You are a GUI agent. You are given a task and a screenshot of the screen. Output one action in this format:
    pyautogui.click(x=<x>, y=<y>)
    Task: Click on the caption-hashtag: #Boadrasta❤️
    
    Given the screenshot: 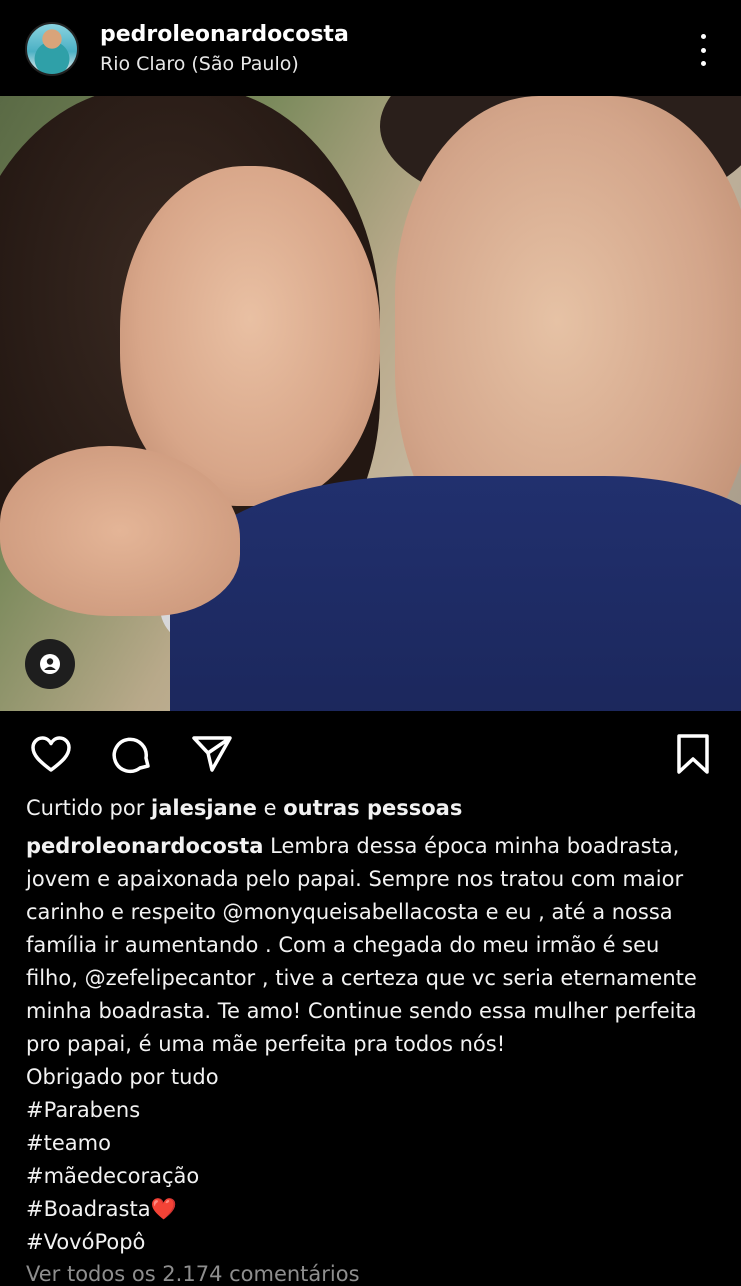 What is the action you would take?
    pyautogui.click(x=376, y=1209)
    